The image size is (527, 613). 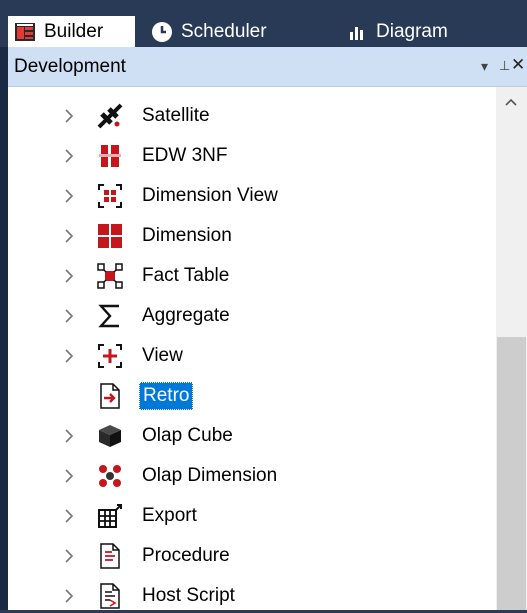 What do you see at coordinates (25, 32) in the screenshot?
I see `builder-icon` at bounding box center [25, 32].